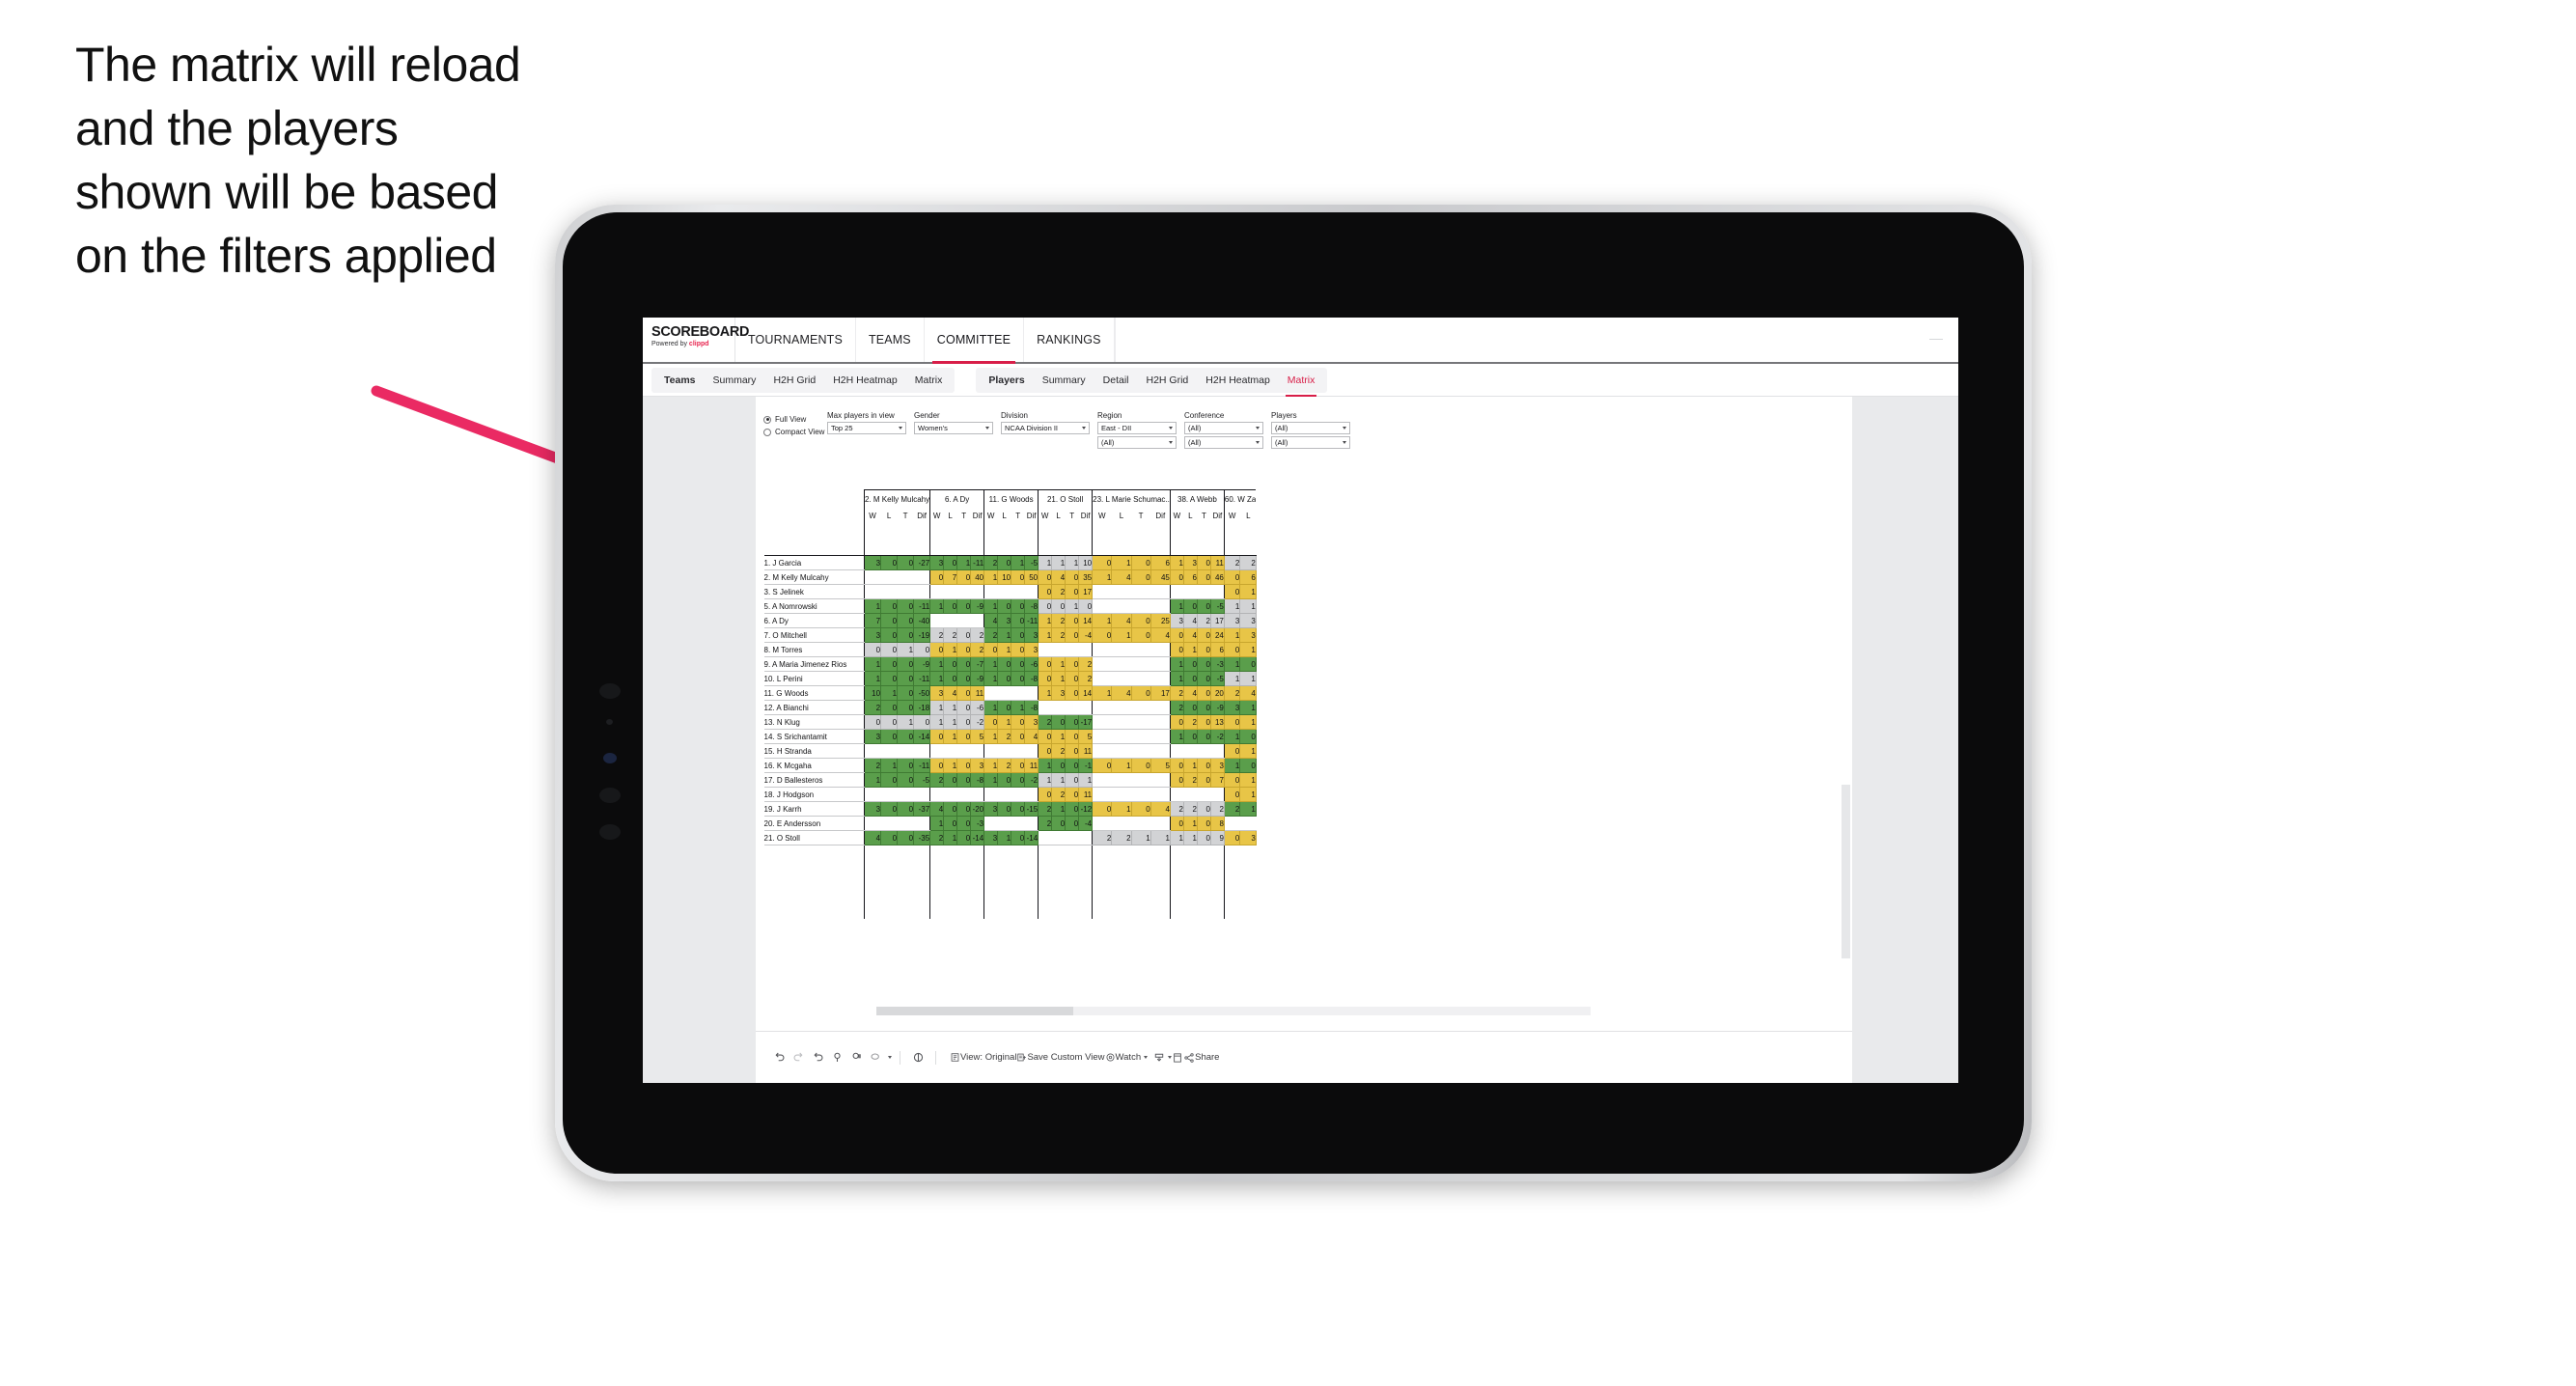 This screenshot has height=1386, width=2576. What do you see at coordinates (1217, 635) in the screenshot?
I see `matrix-cell: 24` at bounding box center [1217, 635].